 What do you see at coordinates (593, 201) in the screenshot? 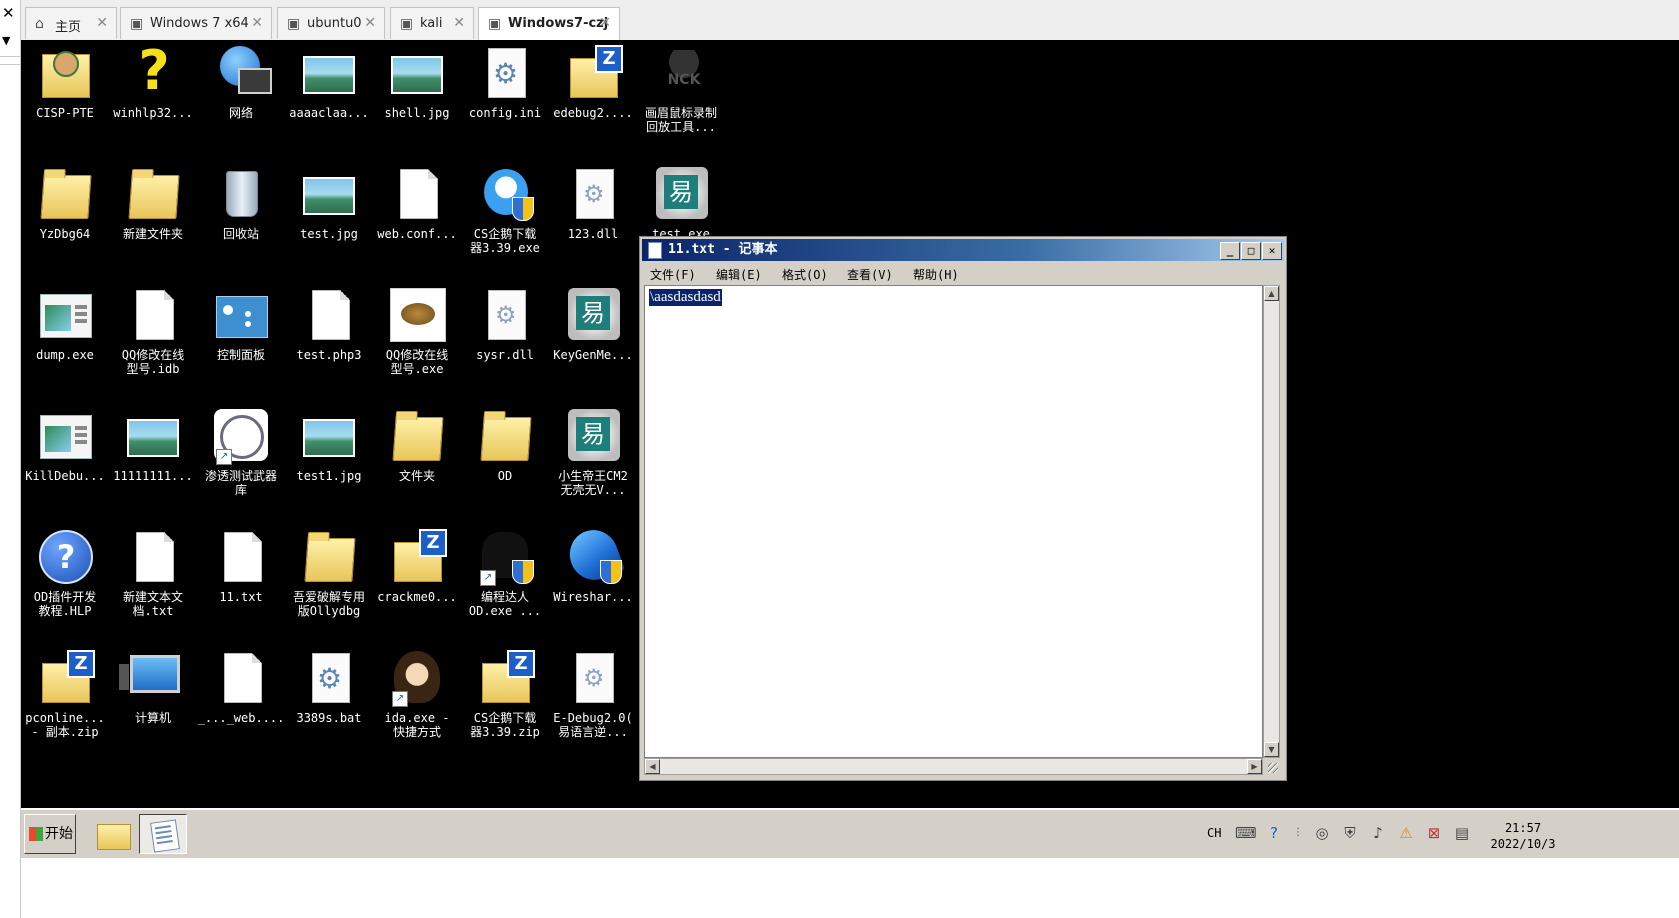
I see `desktop-icon-123-dll: 123.dll` at bounding box center [593, 201].